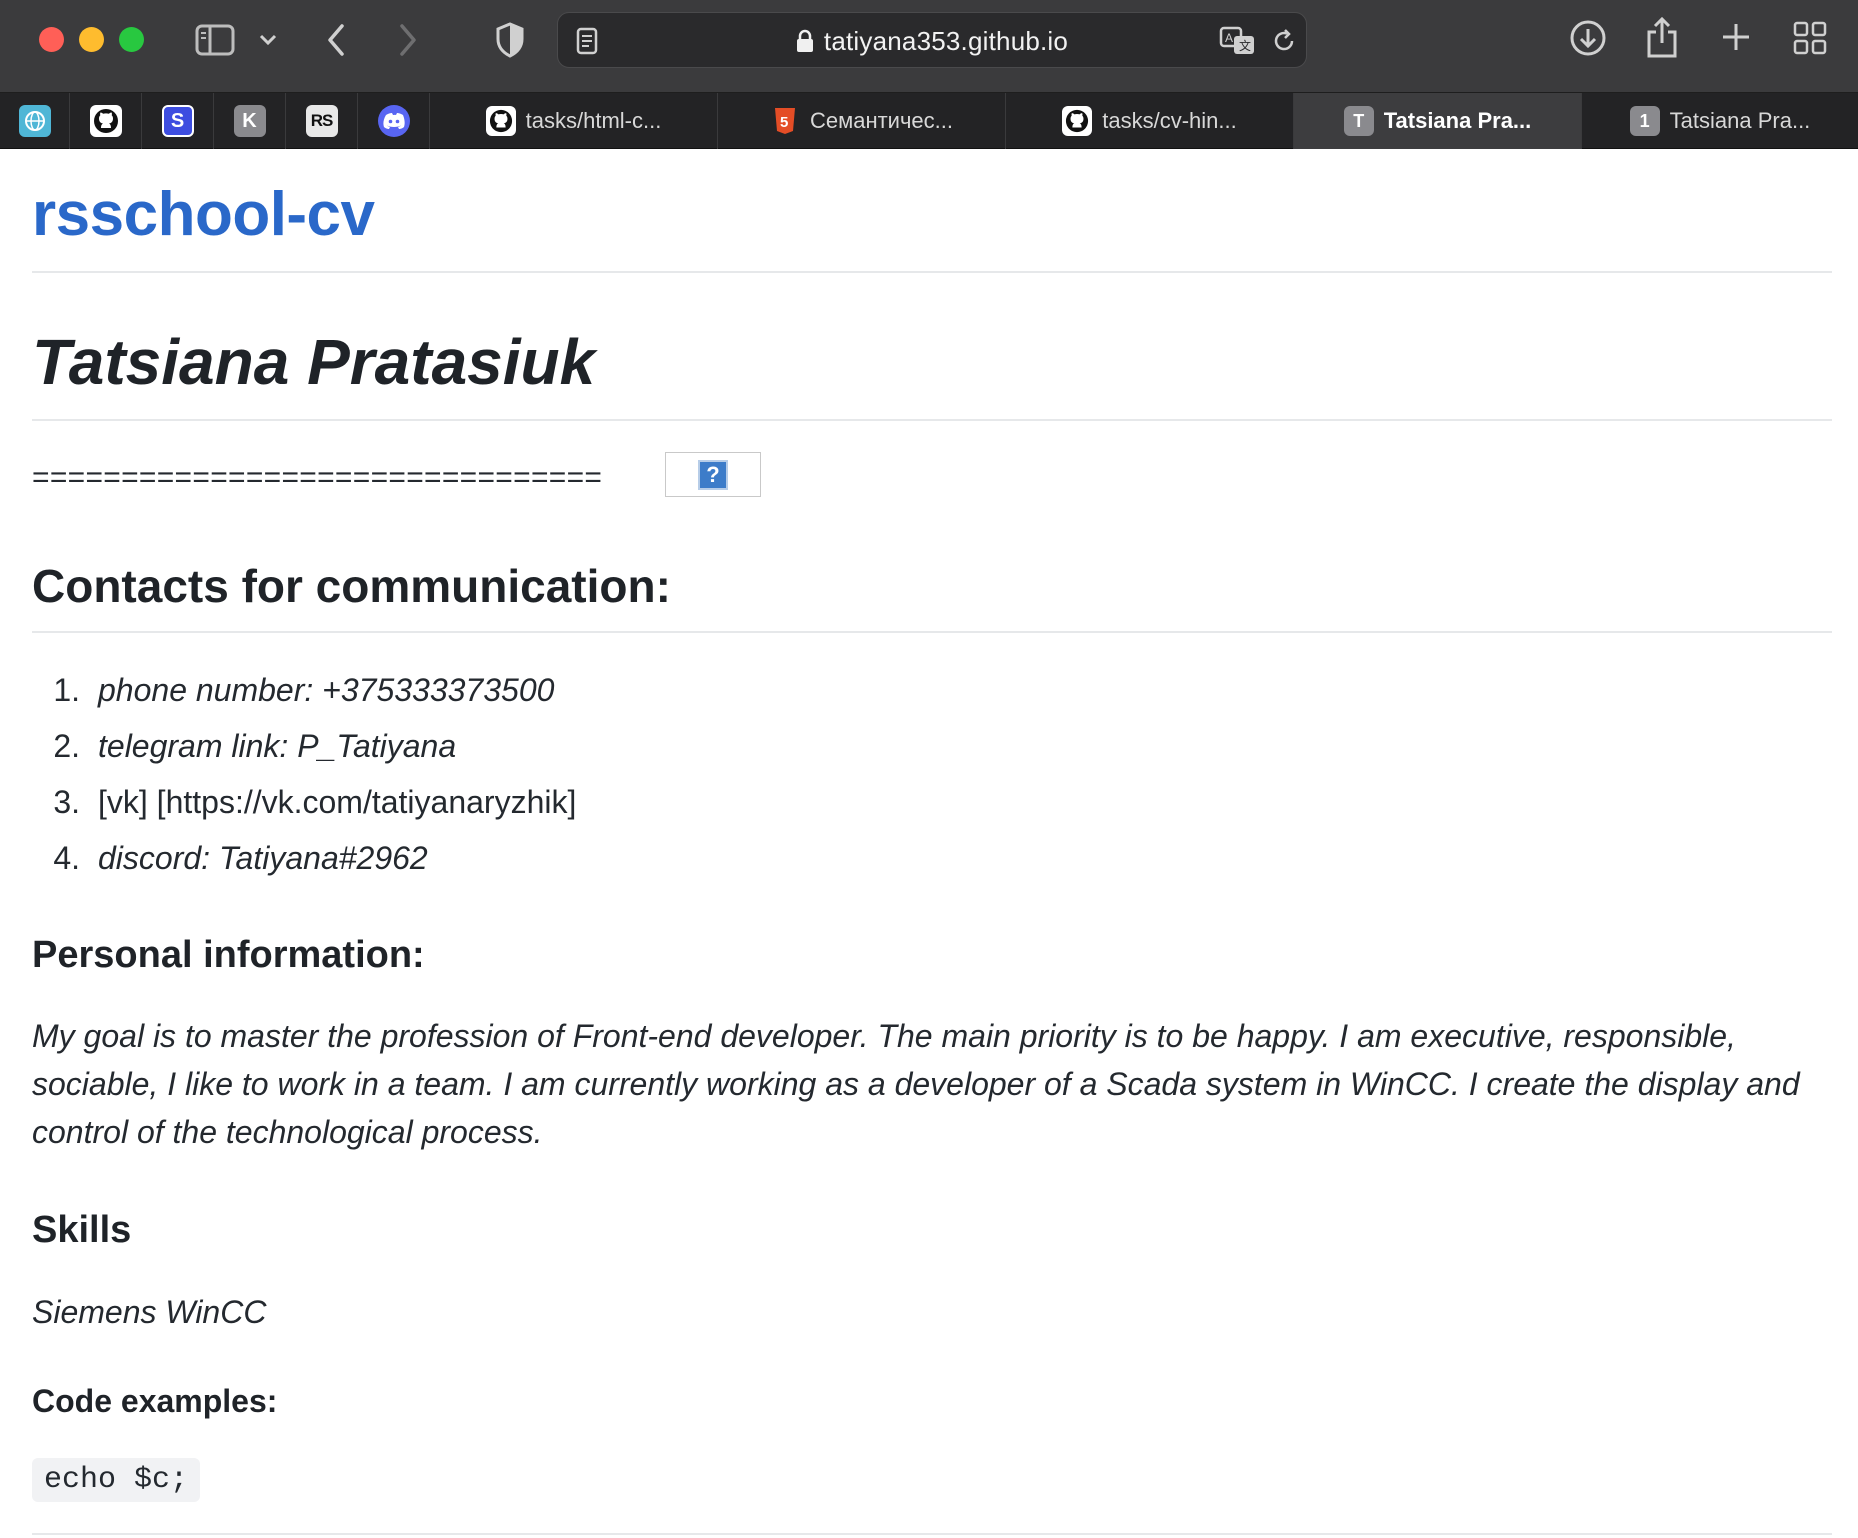  Describe the element at coordinates (91, 39) in the screenshot. I see `minimize-window-button` at that location.